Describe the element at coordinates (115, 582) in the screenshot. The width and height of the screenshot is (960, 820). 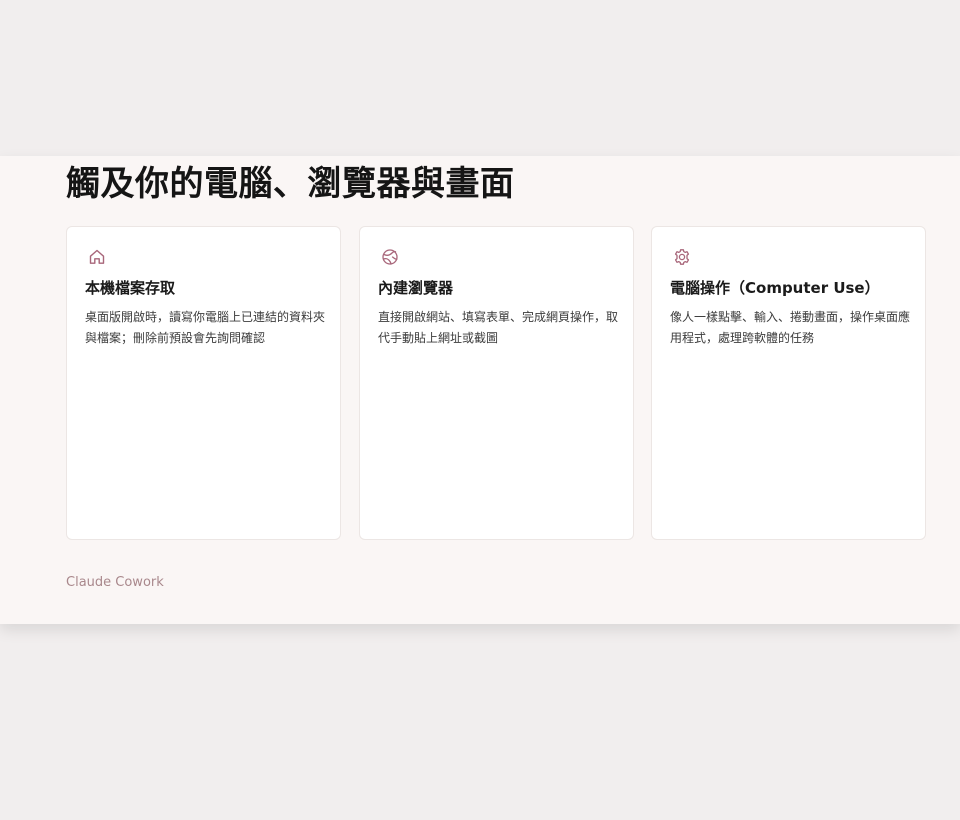
I see `brand-footer: Claude Cowork` at that location.